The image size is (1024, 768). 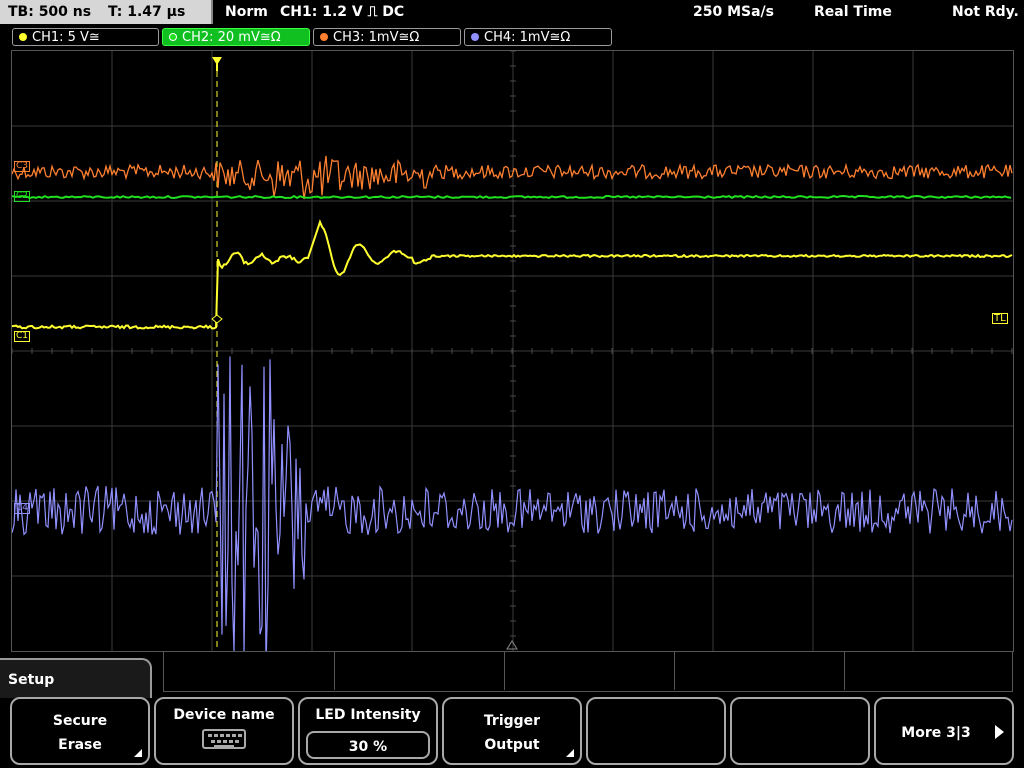 What do you see at coordinates (231, 37) in the screenshot?
I see `ch2-label: CH2: 20 mV≅Ω` at bounding box center [231, 37].